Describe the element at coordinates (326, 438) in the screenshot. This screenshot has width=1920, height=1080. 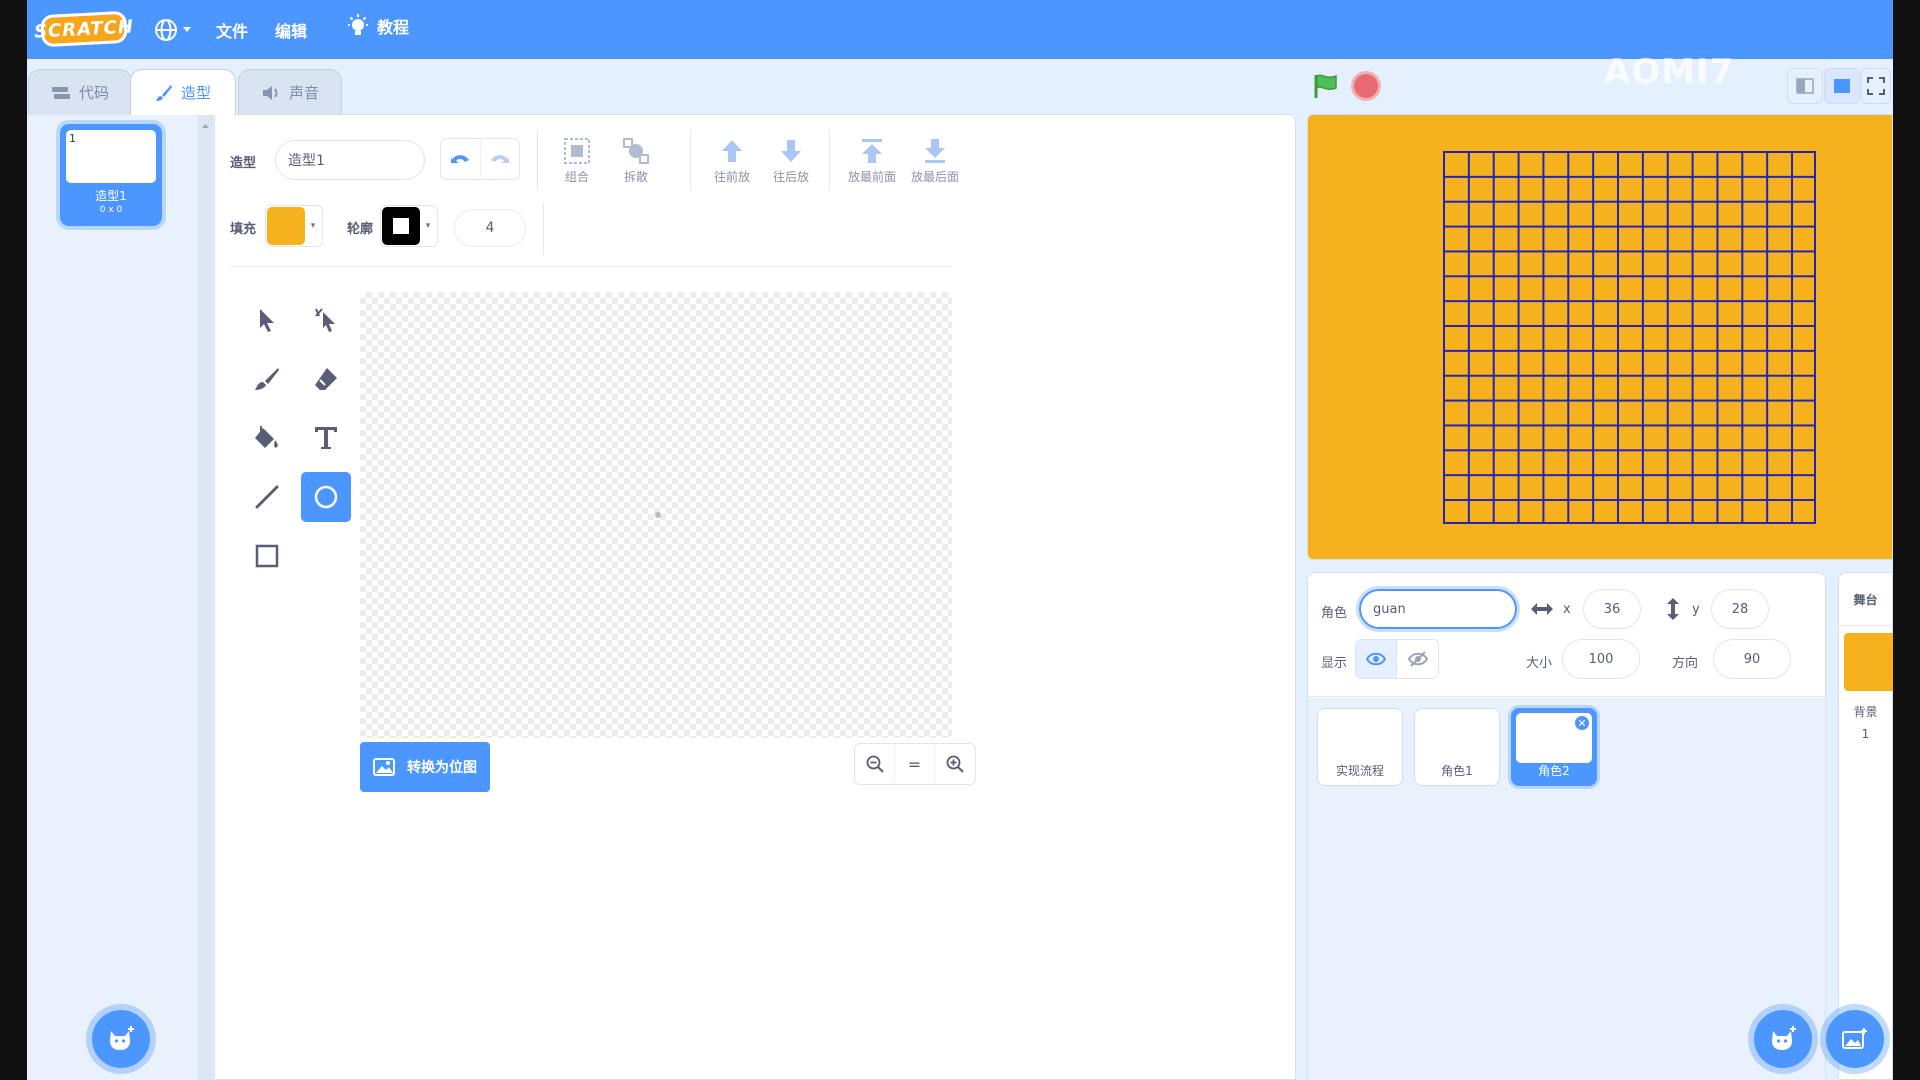
I see `text-tool` at that location.